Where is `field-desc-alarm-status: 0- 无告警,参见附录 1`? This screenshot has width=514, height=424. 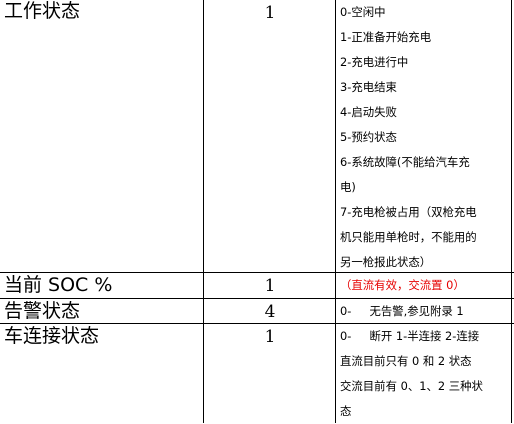
field-desc-alarm-status: 0- 无告警,参见附录 1 is located at coordinates (426, 311).